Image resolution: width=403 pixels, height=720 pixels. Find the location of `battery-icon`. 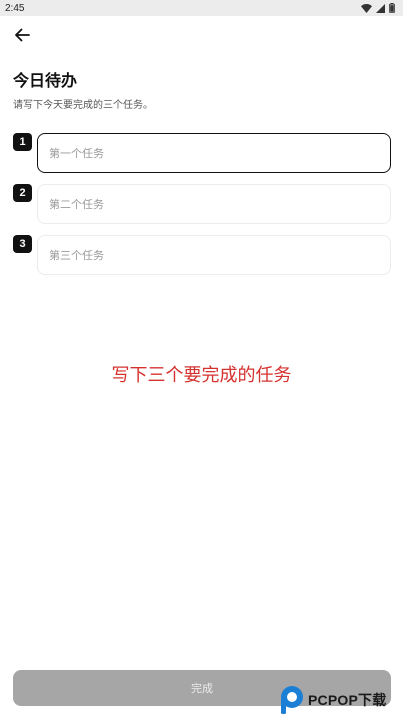

battery-icon is located at coordinates (392, 8).